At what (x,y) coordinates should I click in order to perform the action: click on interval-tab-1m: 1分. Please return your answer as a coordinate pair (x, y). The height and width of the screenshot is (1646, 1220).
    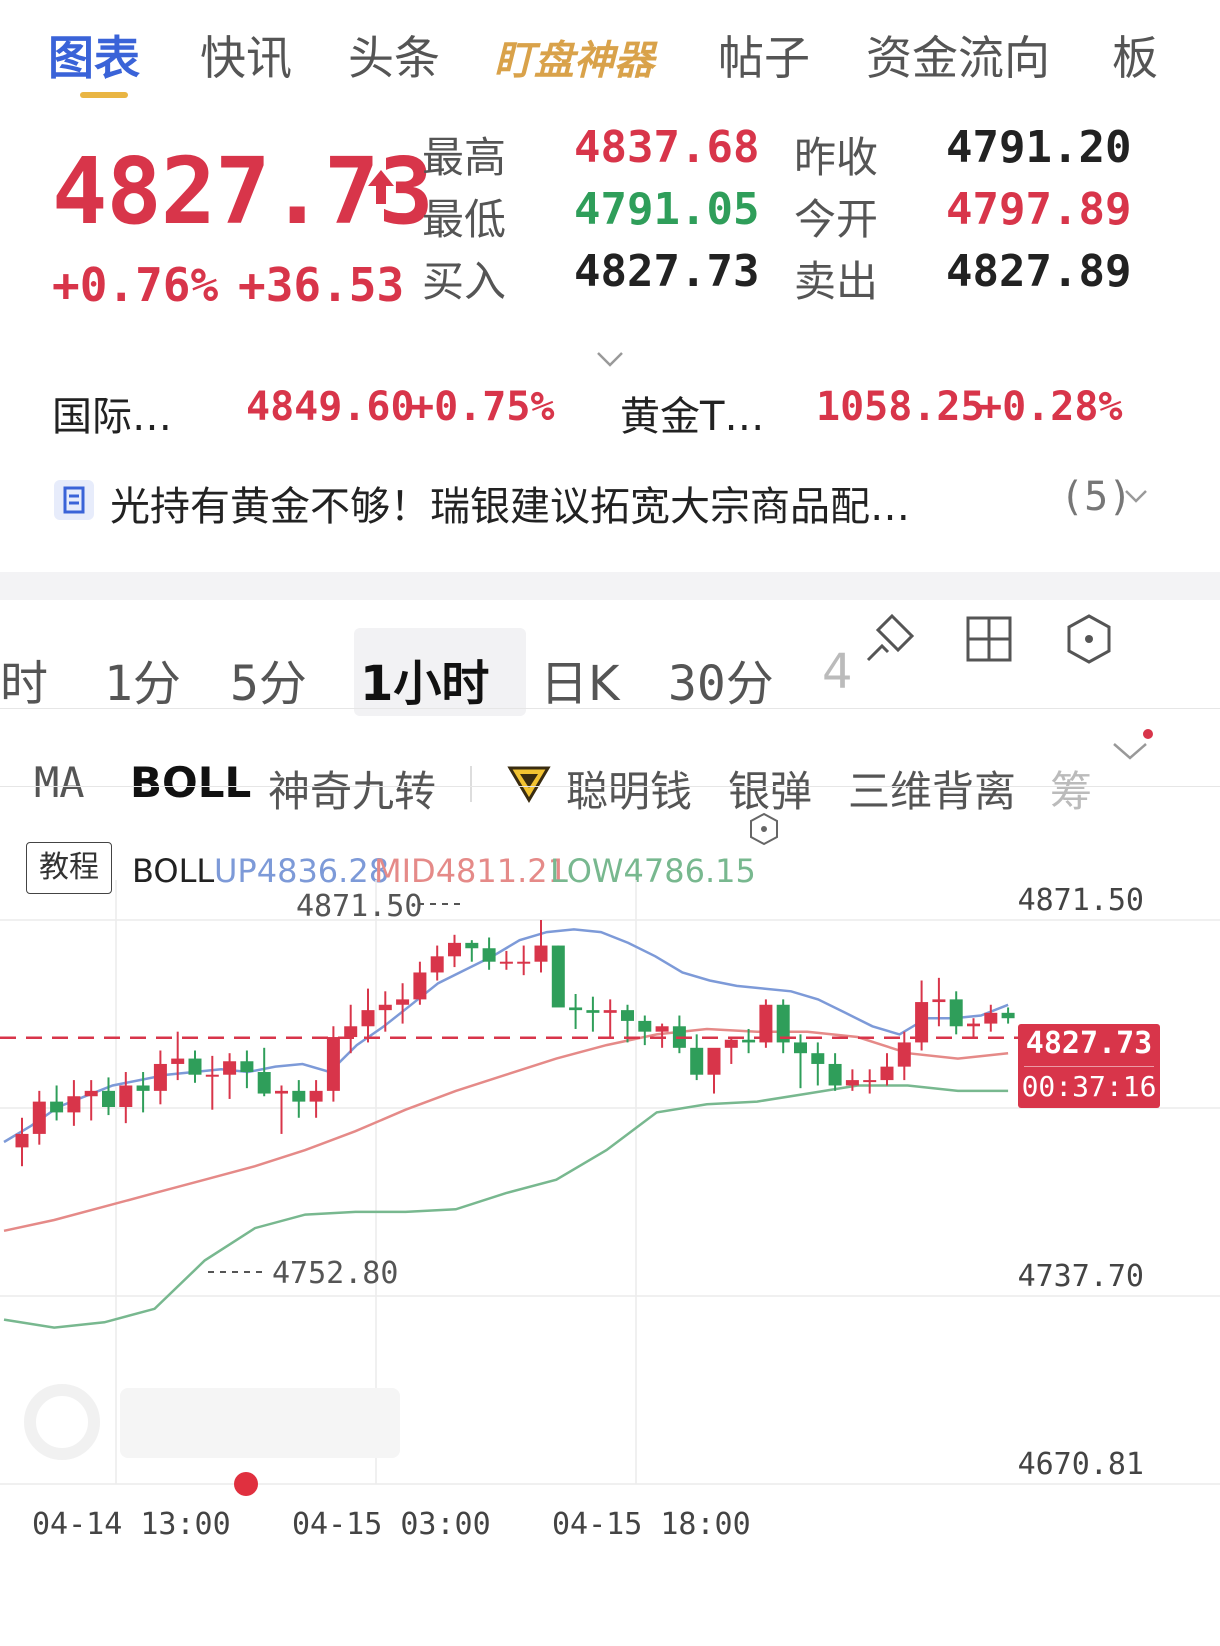
    Looking at the image, I should click on (142, 679).